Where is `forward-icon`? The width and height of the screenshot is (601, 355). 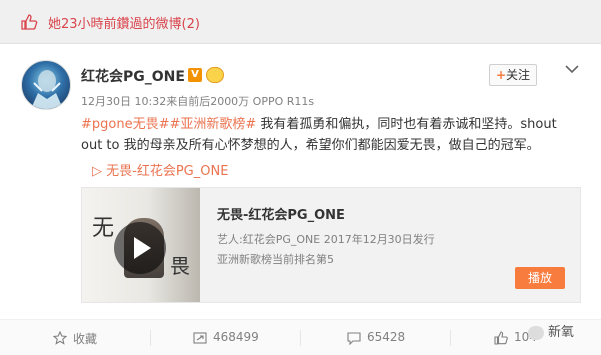 forward-icon is located at coordinates (200, 338).